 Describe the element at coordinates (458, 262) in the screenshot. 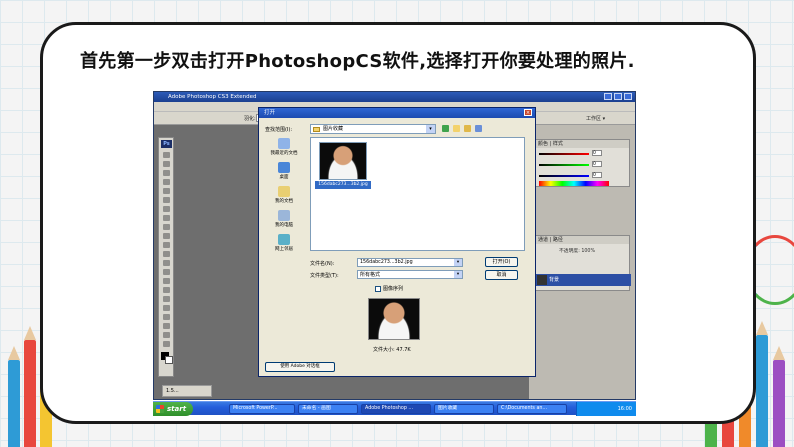

I see `file-name-chevron-icon: ▾` at that location.